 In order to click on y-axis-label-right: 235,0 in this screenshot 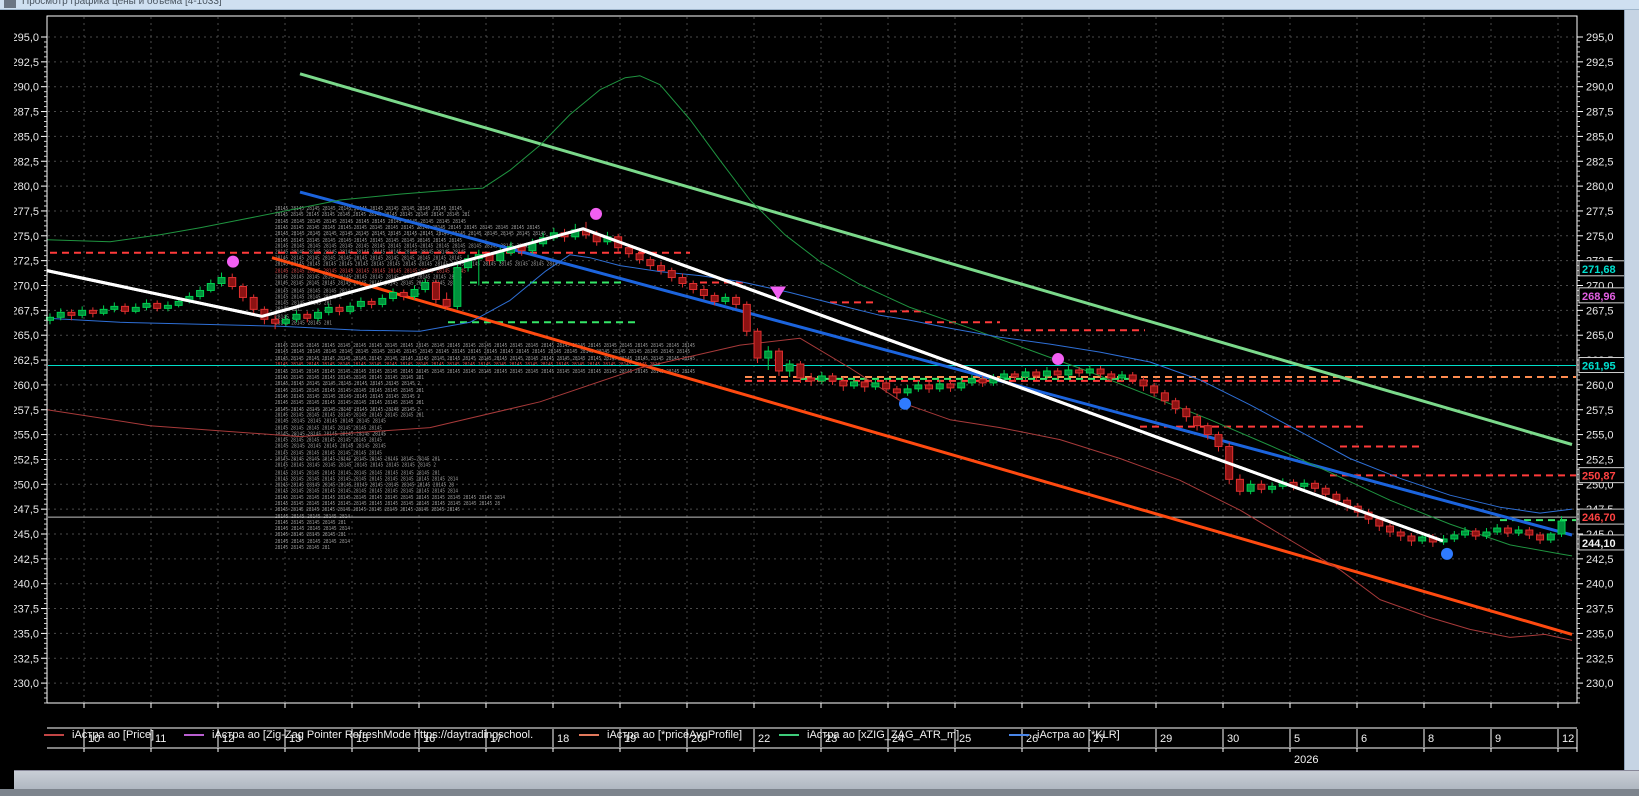, I will do `click(1600, 634)`.